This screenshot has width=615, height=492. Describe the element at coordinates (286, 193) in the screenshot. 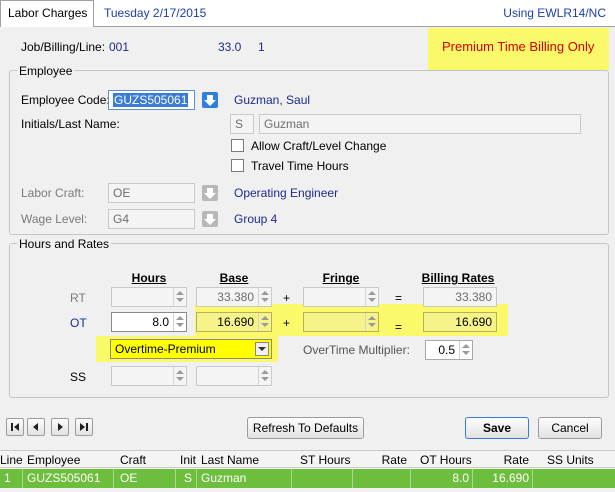

I see `labor-craft-name: Operating Engineer` at that location.